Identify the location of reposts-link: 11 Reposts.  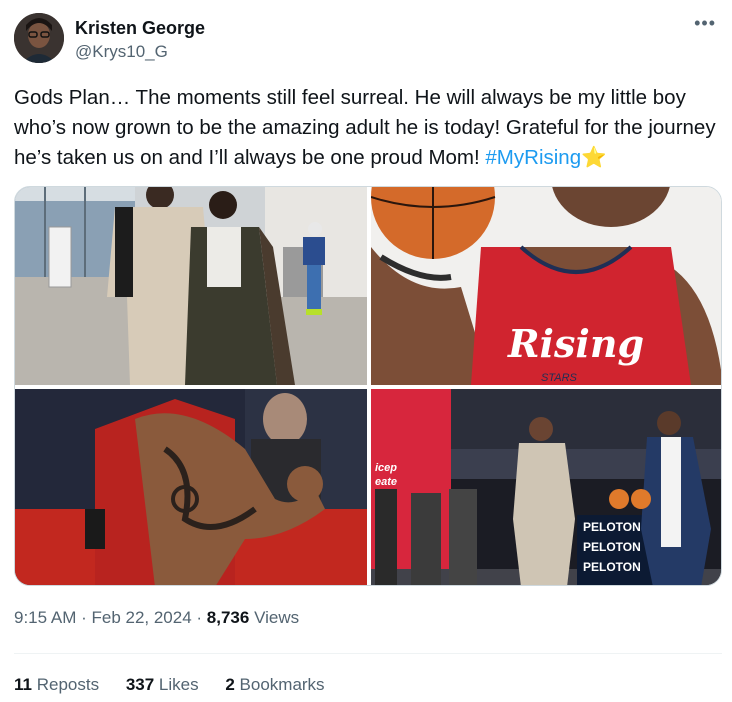
(56, 684).